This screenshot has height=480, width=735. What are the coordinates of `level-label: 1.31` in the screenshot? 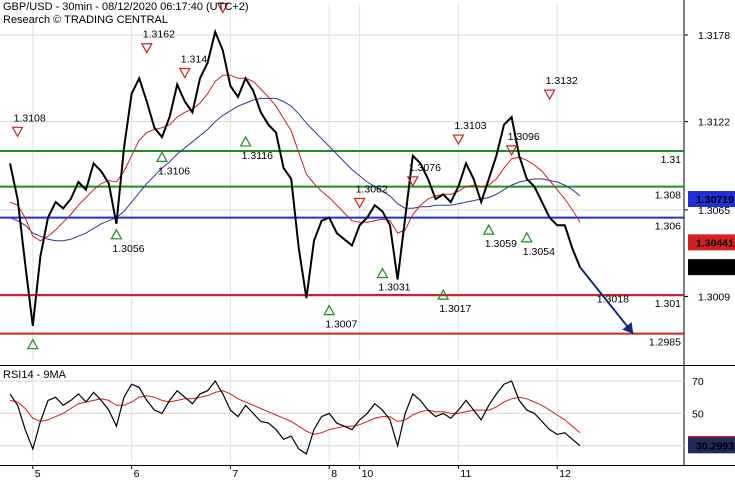 It's located at (671, 160).